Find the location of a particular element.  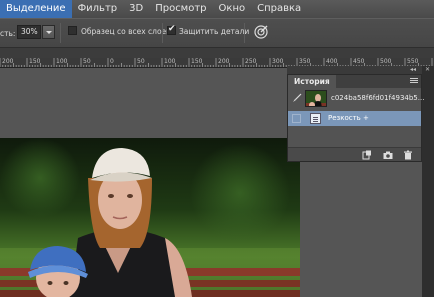

strength-label: сть: is located at coordinates (8, 33).